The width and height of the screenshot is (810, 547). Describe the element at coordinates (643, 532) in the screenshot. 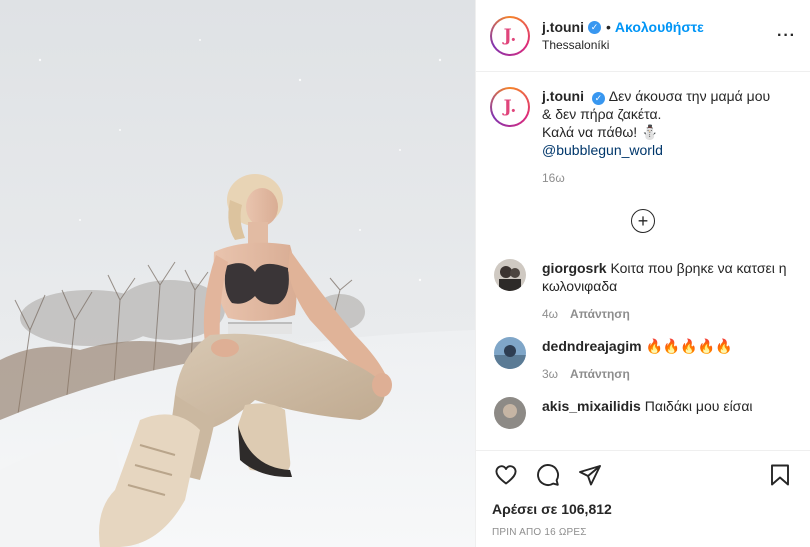

I see `post-timestamp: ΠΡΙΝ ΑΠΟ 16 ΩΡΕΣ` at that location.